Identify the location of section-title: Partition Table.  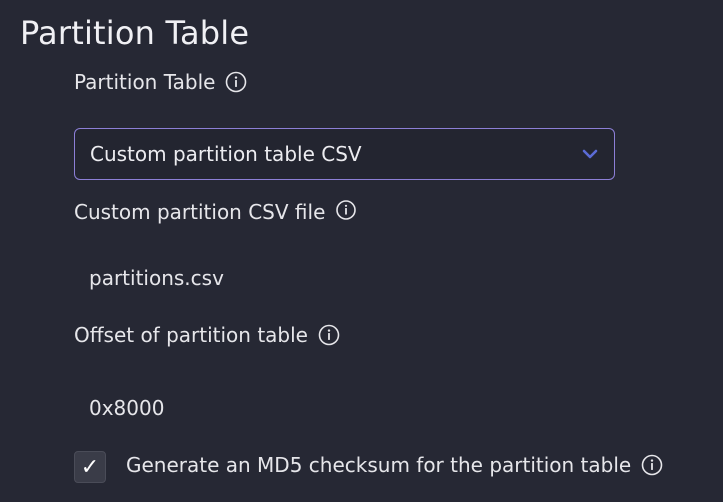
(135, 33).